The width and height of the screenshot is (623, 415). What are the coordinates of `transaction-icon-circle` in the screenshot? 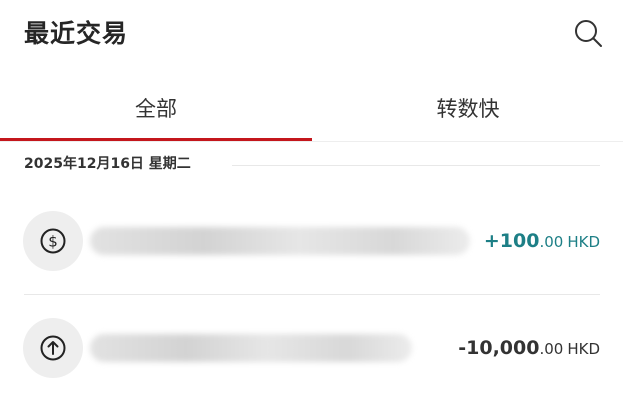 It's located at (53, 348).